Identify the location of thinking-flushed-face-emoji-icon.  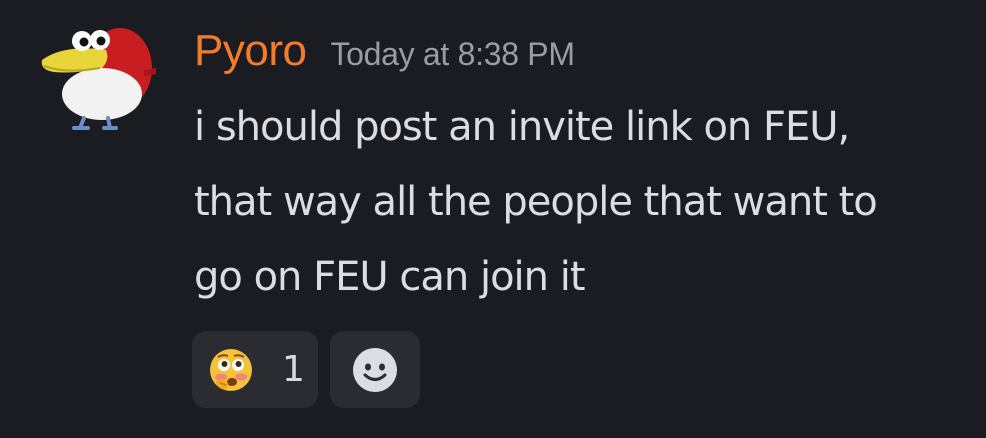
(231, 369).